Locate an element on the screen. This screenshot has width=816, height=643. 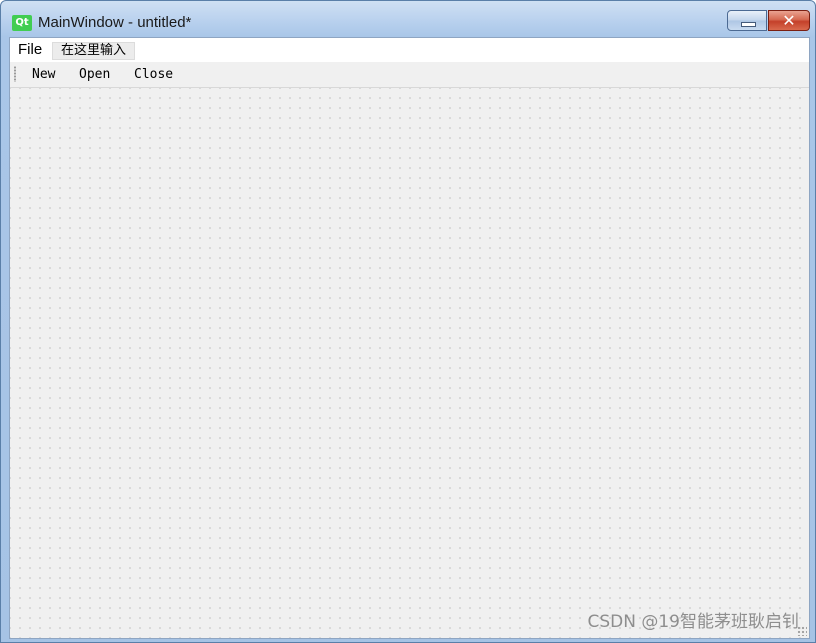
close-button: ✕ is located at coordinates (789, 20).